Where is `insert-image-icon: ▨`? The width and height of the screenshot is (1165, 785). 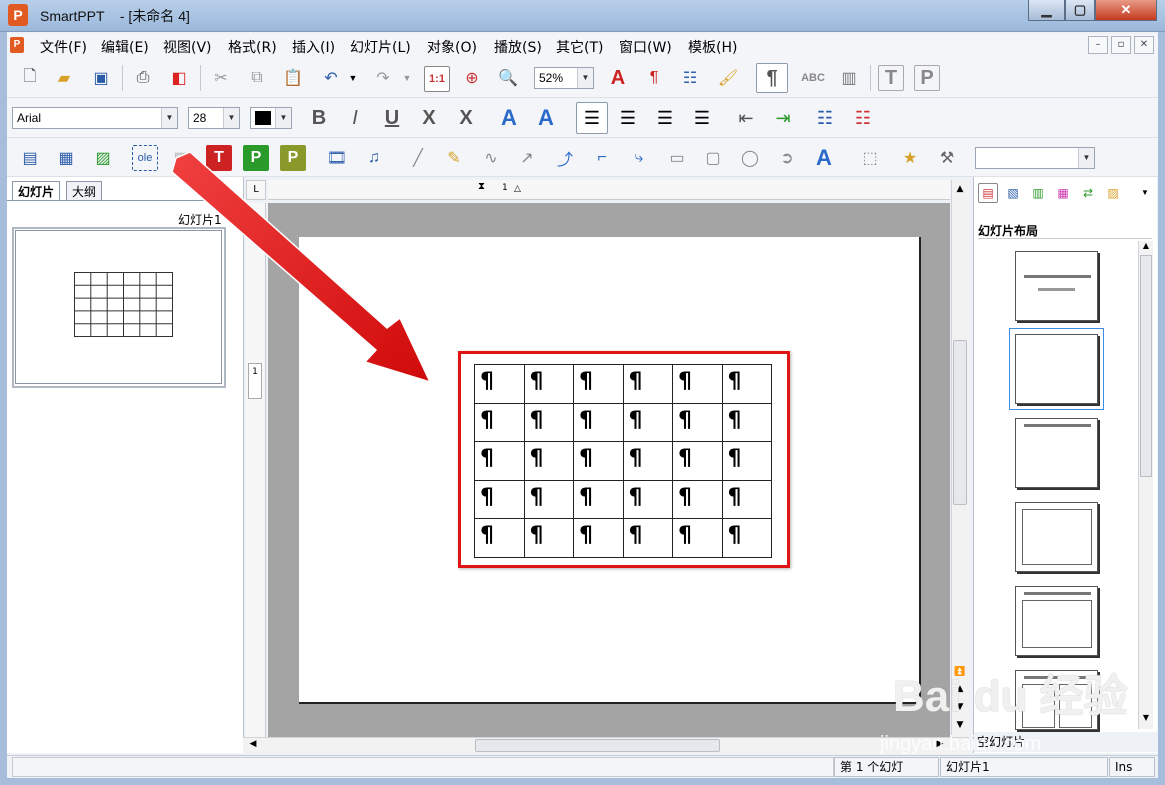
insert-image-icon: ▨ is located at coordinates (103, 158).